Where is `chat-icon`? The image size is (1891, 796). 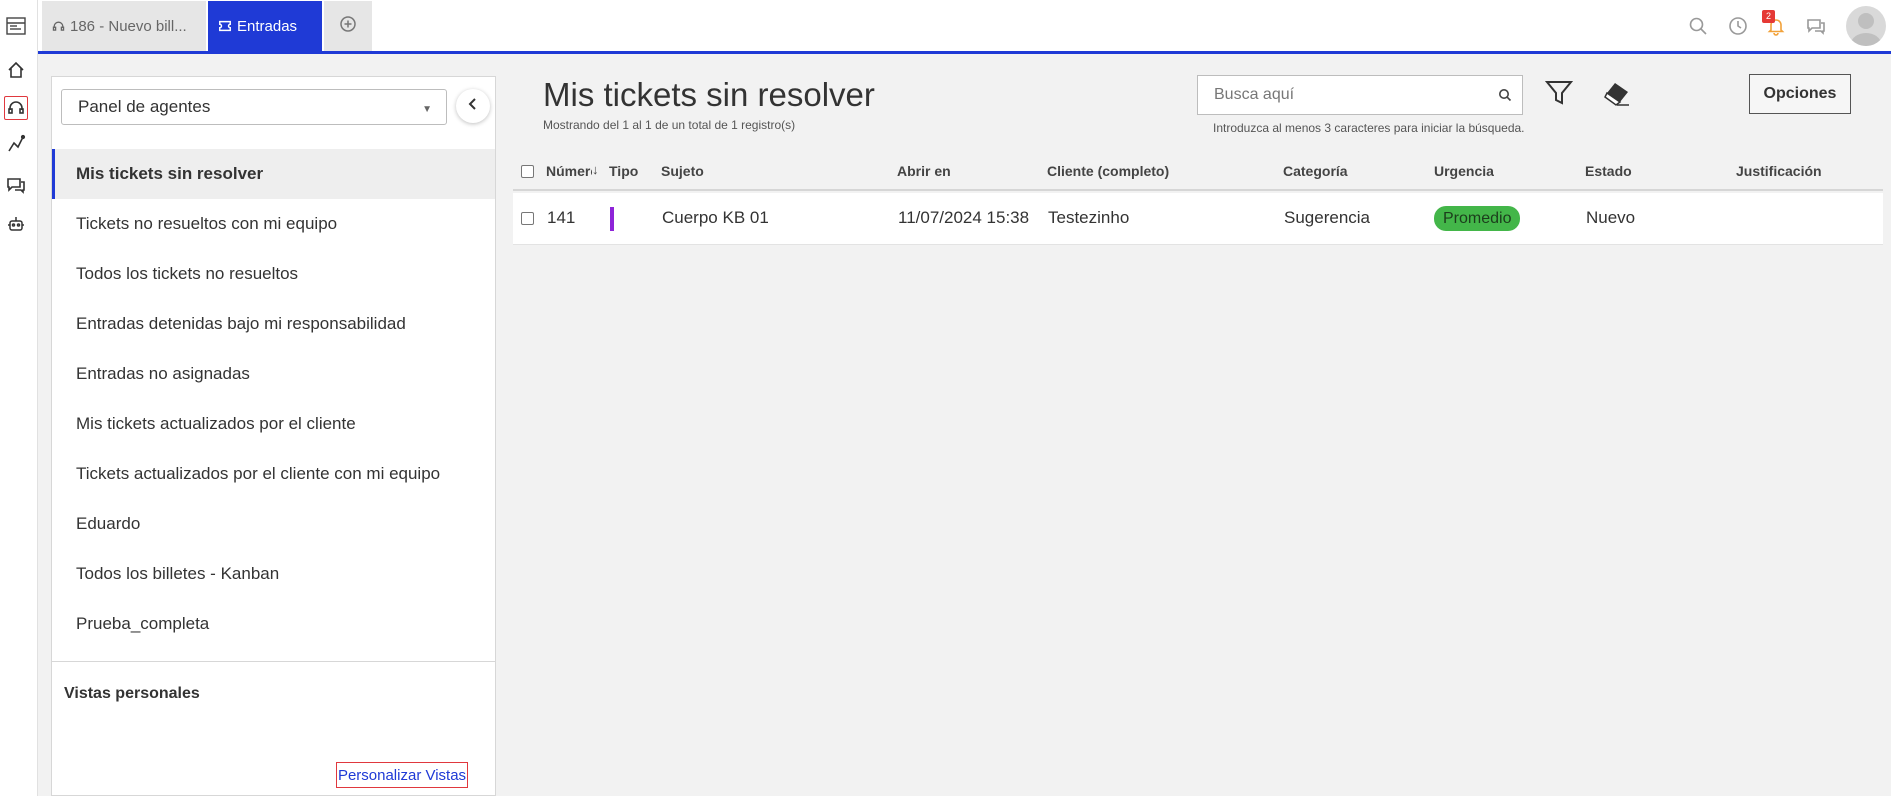
chat-icon is located at coordinates (16, 185).